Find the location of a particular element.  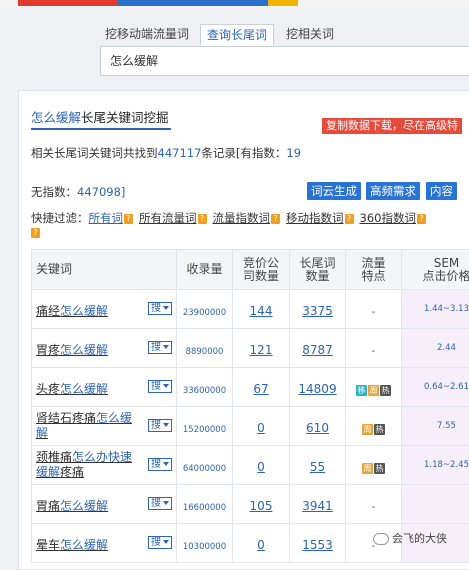

table-row: 胃痛怎么缓解 搜 16600000 105 3941 - is located at coordinates (250, 504).